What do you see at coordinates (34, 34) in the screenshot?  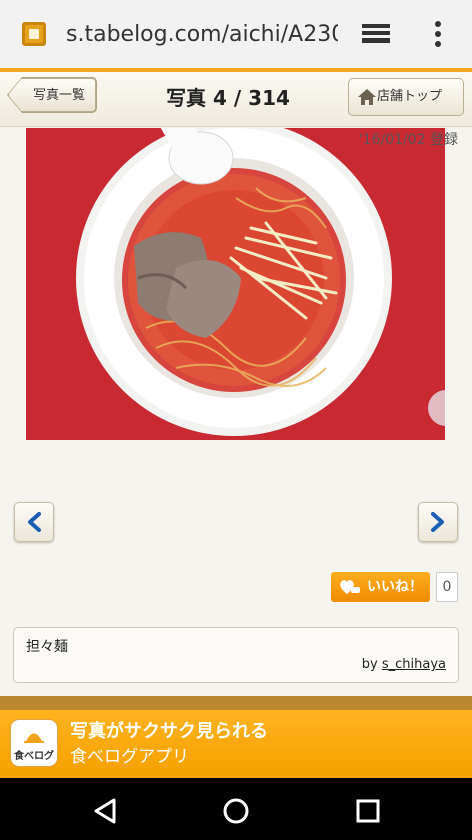 I see `tabelog-favicon-icon` at bounding box center [34, 34].